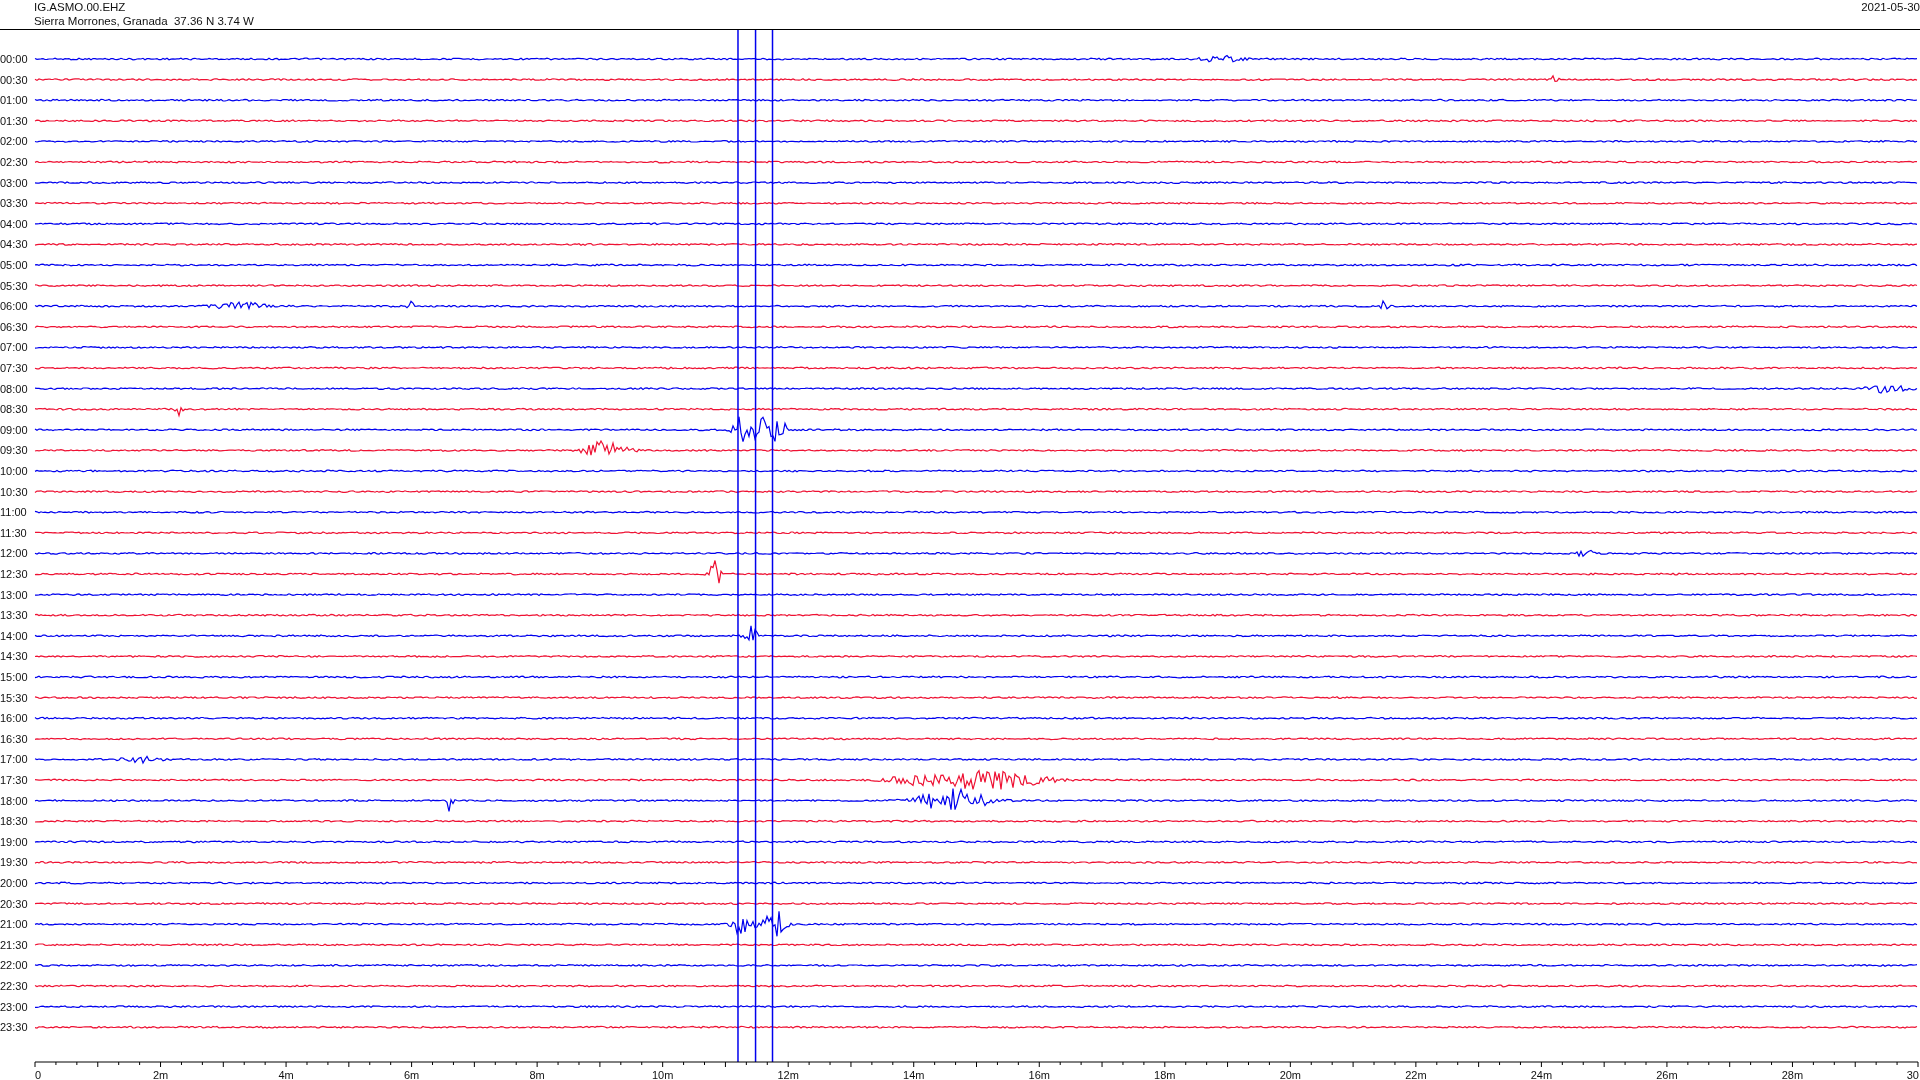 The image size is (1920, 1080). Describe the element at coordinates (14, 285) in the screenshot. I see `trace-time-label: 05:30` at that location.